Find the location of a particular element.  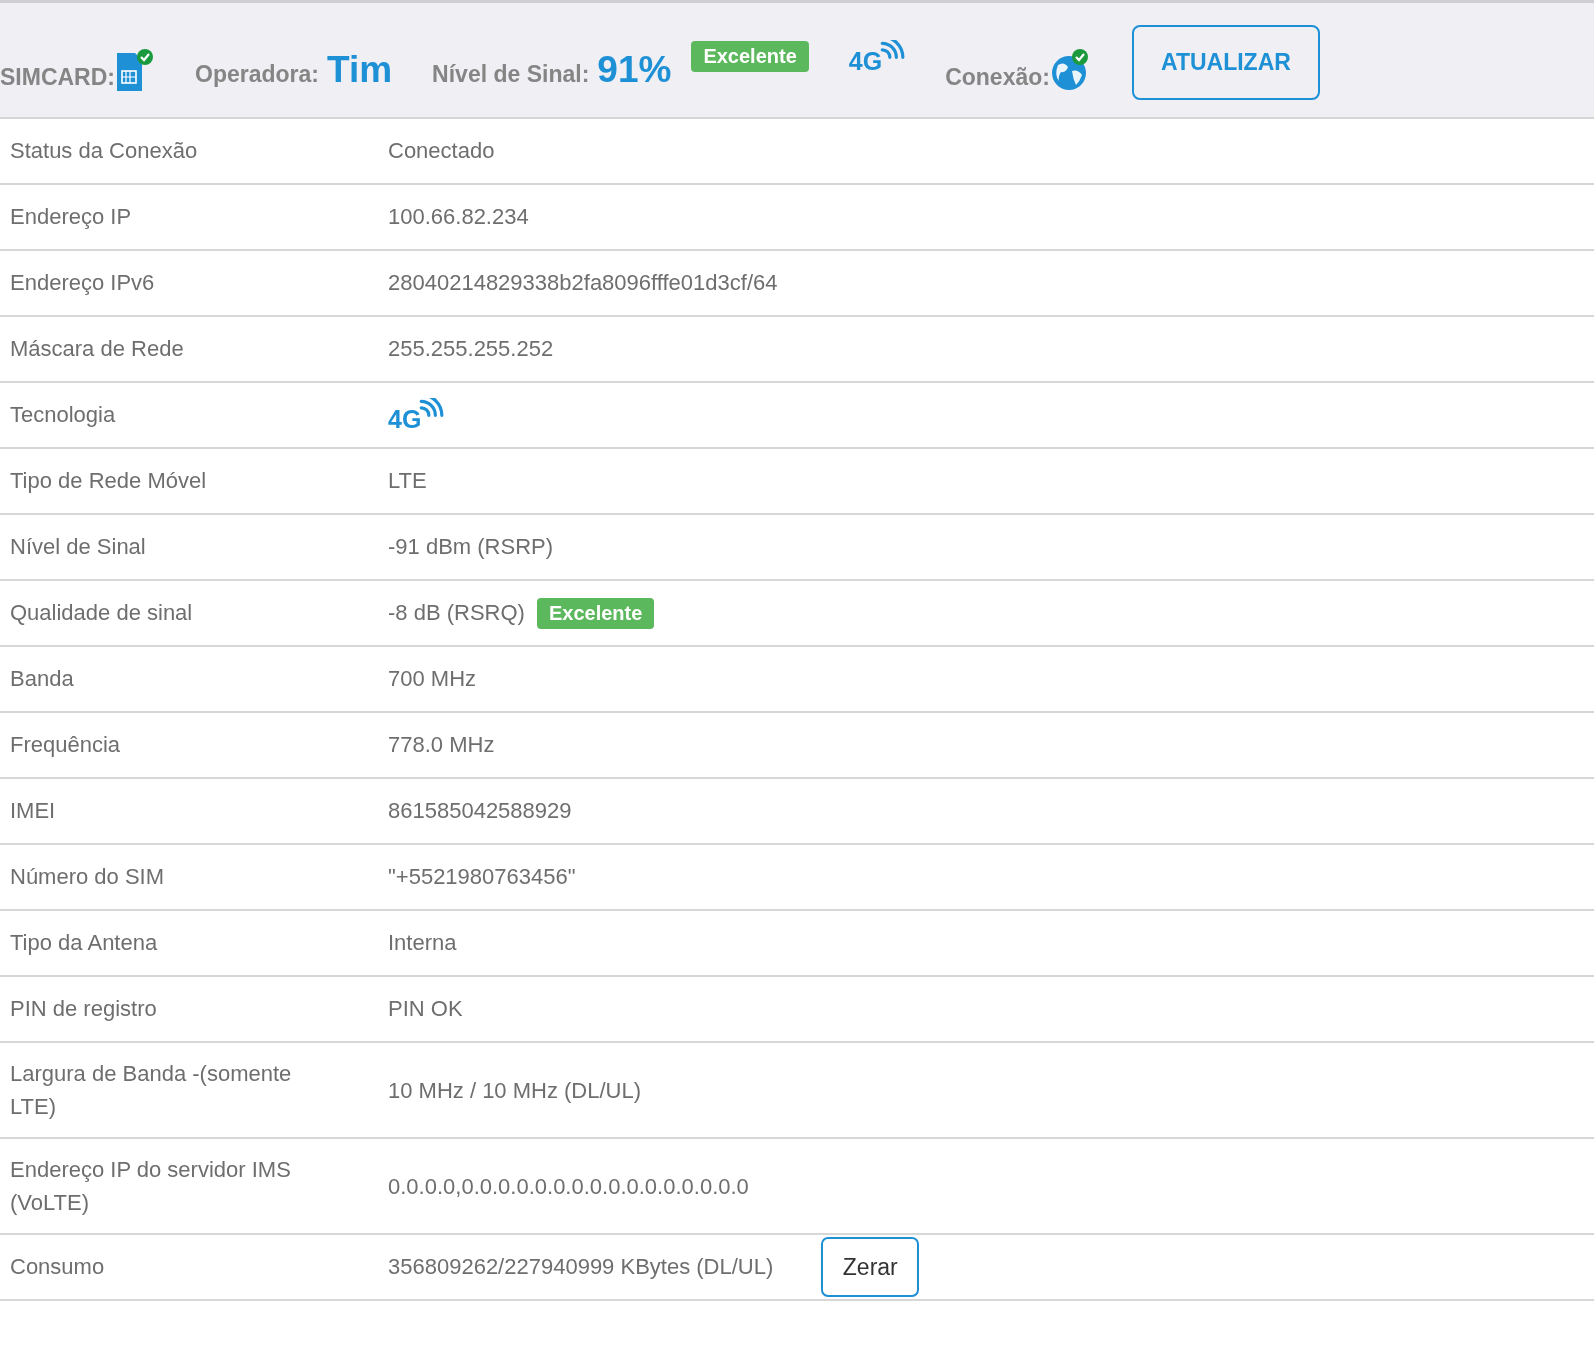

technology-label: 4G is located at coordinates (865, 61).